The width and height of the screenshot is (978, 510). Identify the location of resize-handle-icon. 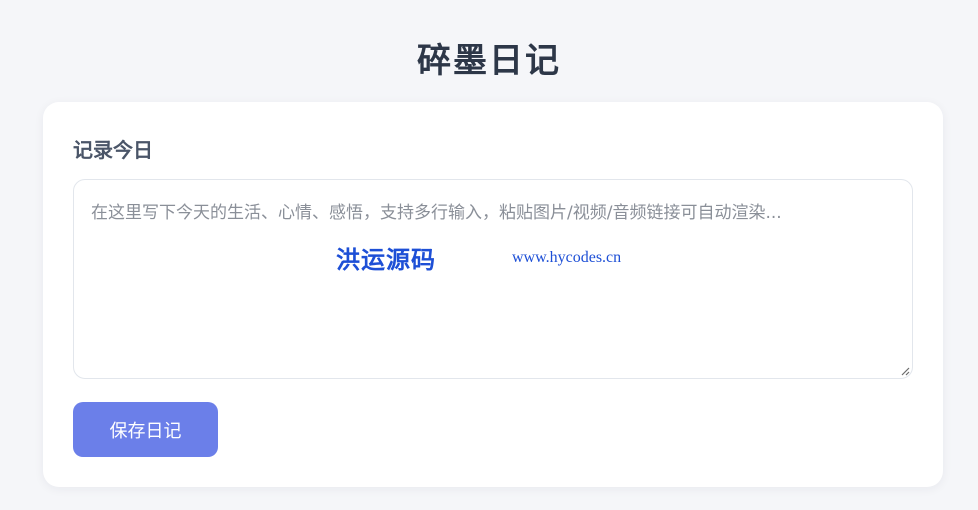
(905, 371).